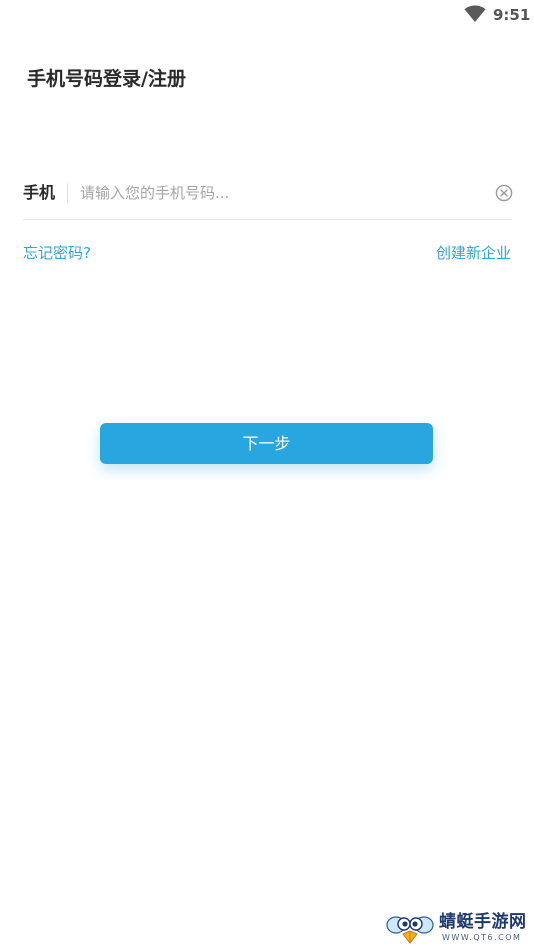 The height and width of the screenshot is (949, 534). What do you see at coordinates (475, 13) in the screenshot?
I see `wifi-icon` at bounding box center [475, 13].